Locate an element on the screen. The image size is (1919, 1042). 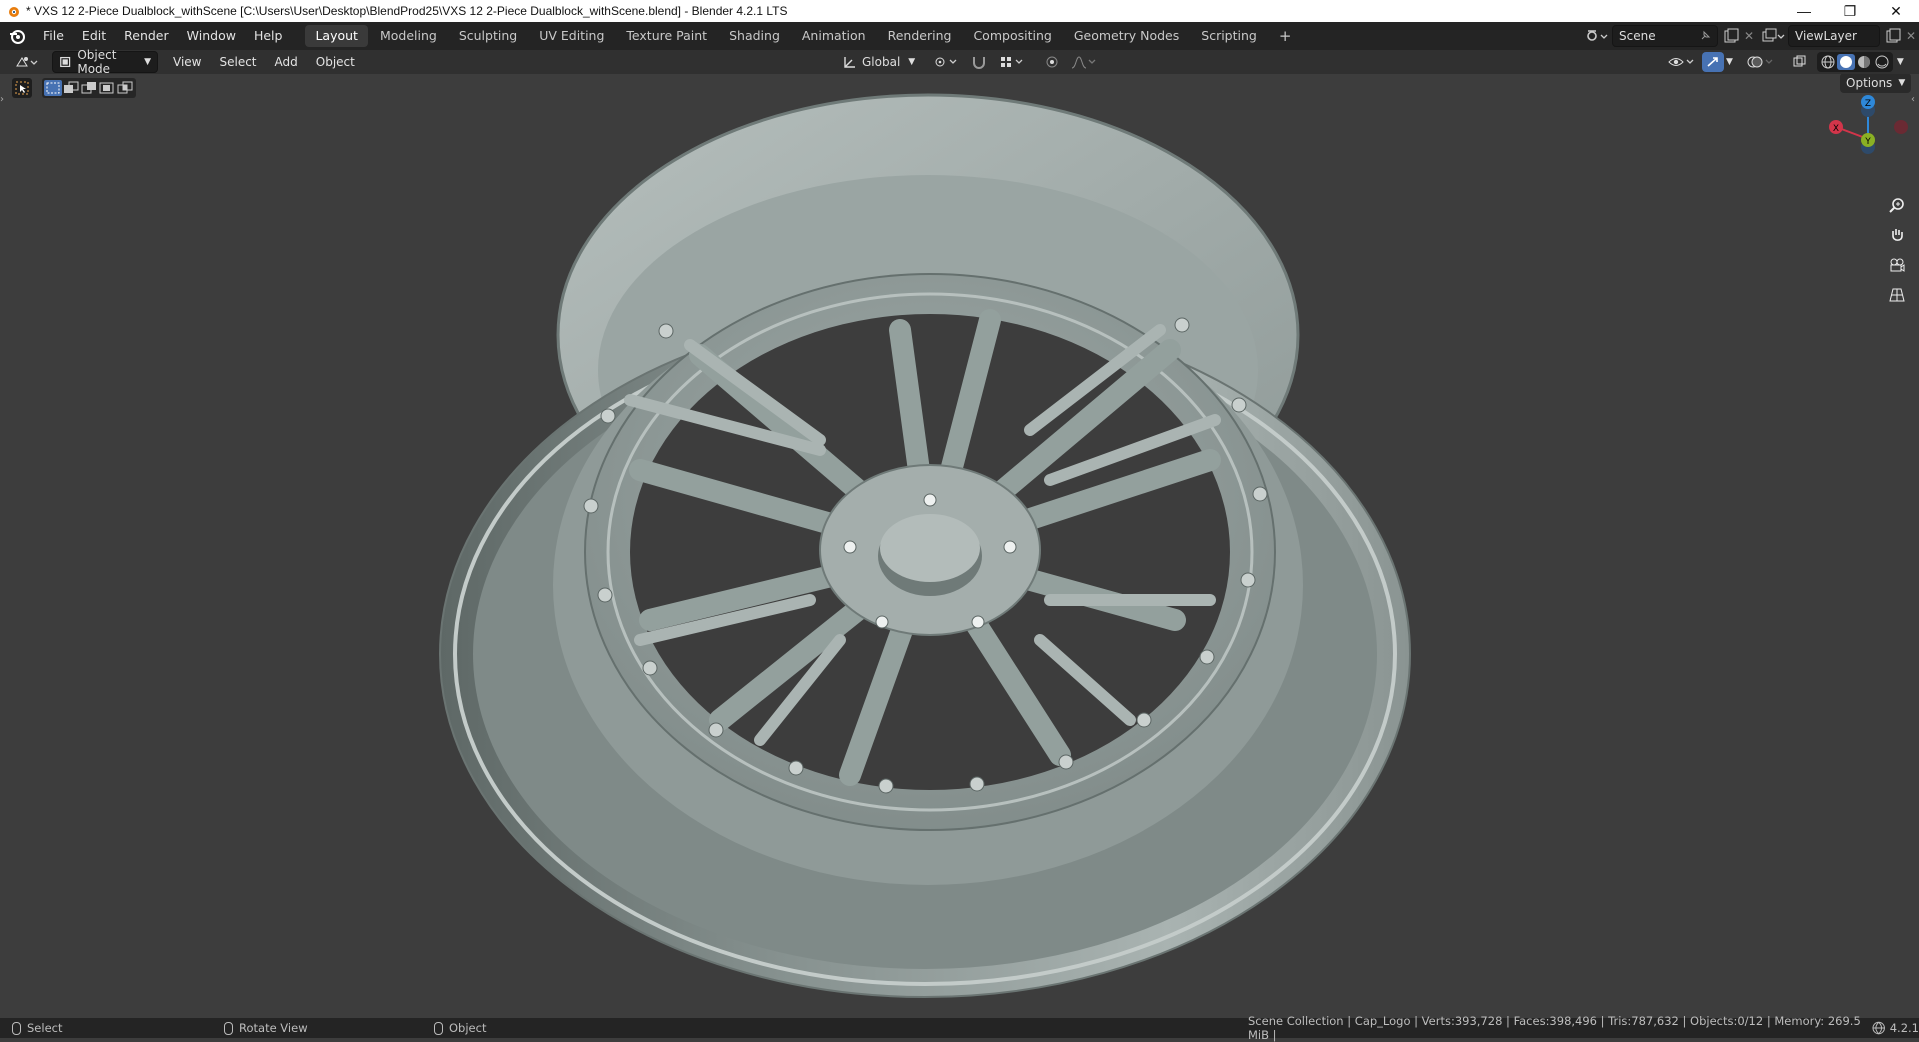
pivot-point-icon is located at coordinates (946, 62).